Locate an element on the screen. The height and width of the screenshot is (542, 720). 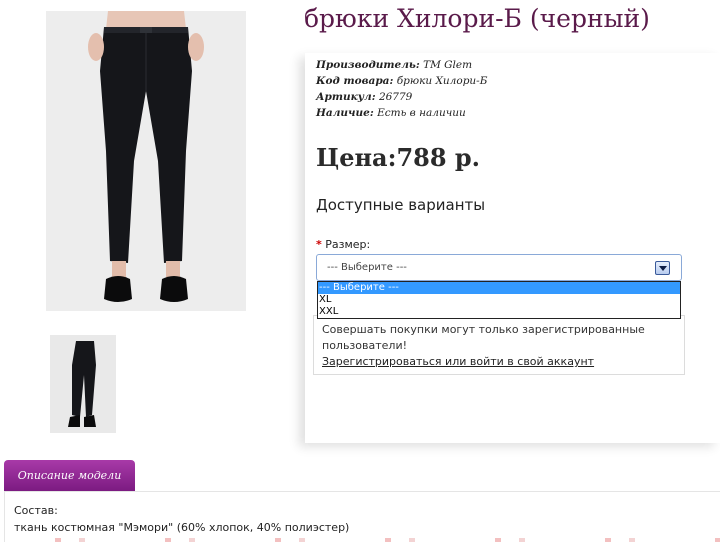
size-option-xl: XL is located at coordinates (499, 300).